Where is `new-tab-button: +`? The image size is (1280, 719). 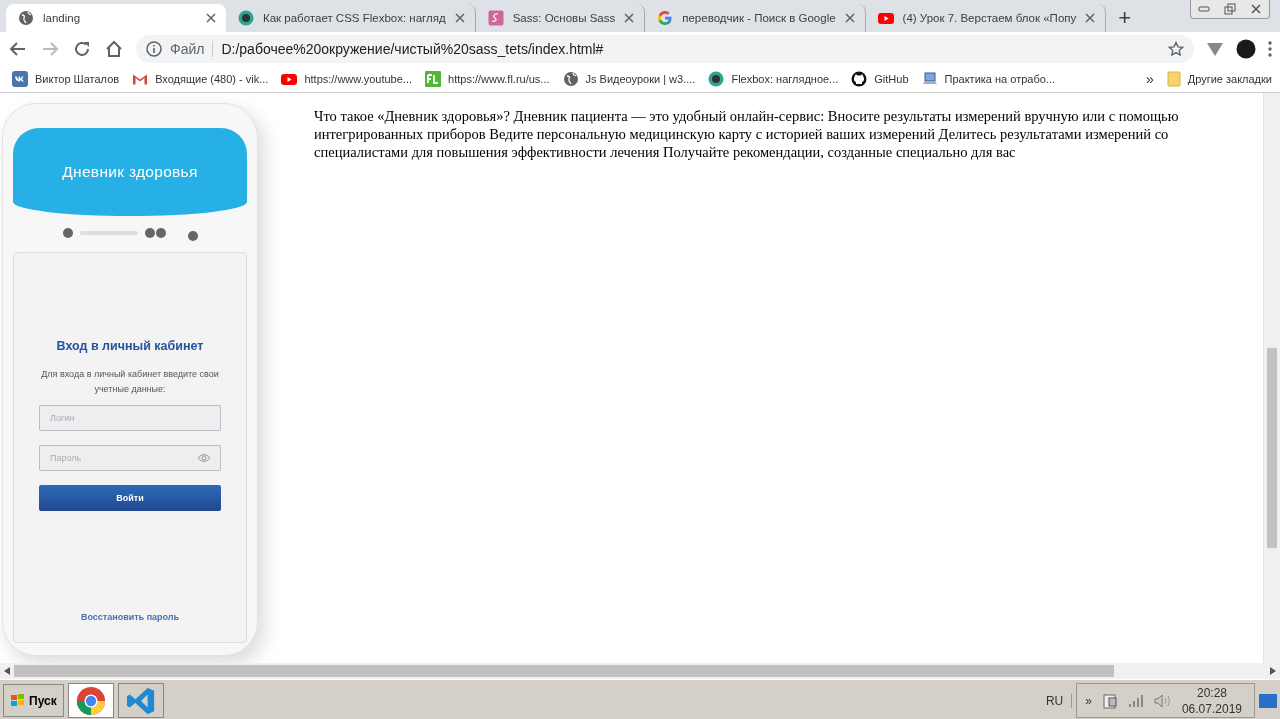
new-tab-button: + is located at coordinates (1125, 18).